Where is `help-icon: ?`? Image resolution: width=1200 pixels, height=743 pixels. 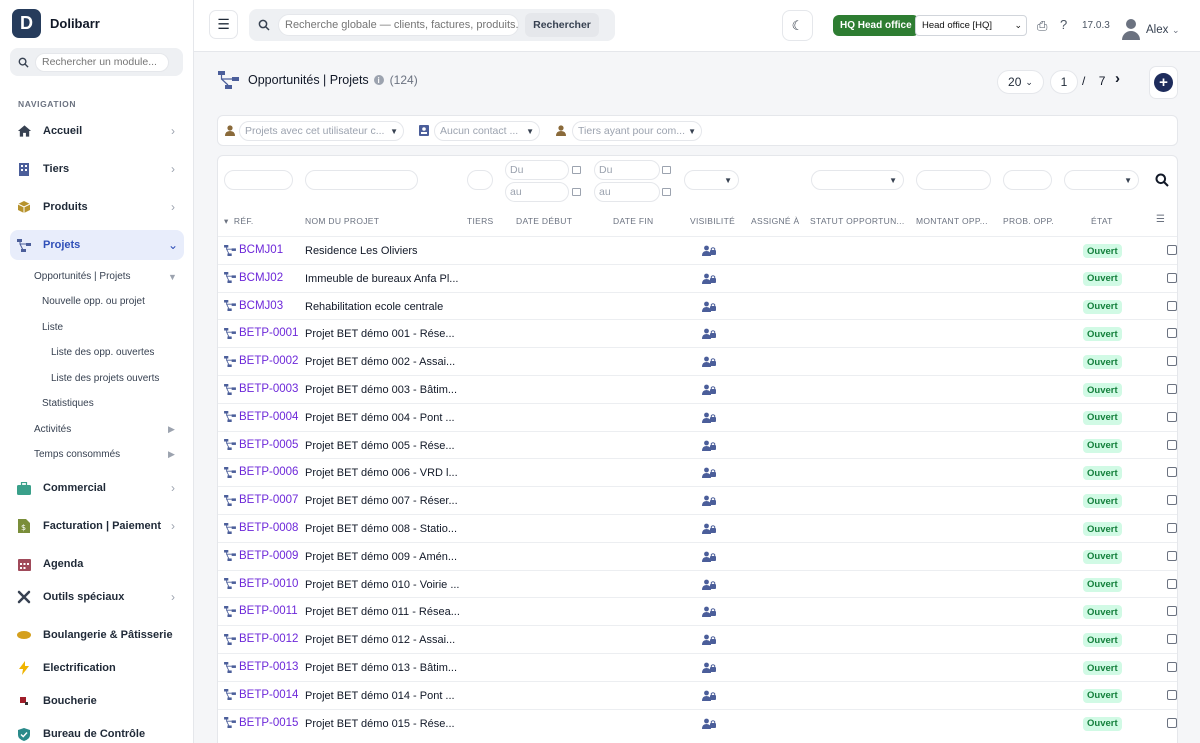
help-icon: ? is located at coordinates (1063, 24).